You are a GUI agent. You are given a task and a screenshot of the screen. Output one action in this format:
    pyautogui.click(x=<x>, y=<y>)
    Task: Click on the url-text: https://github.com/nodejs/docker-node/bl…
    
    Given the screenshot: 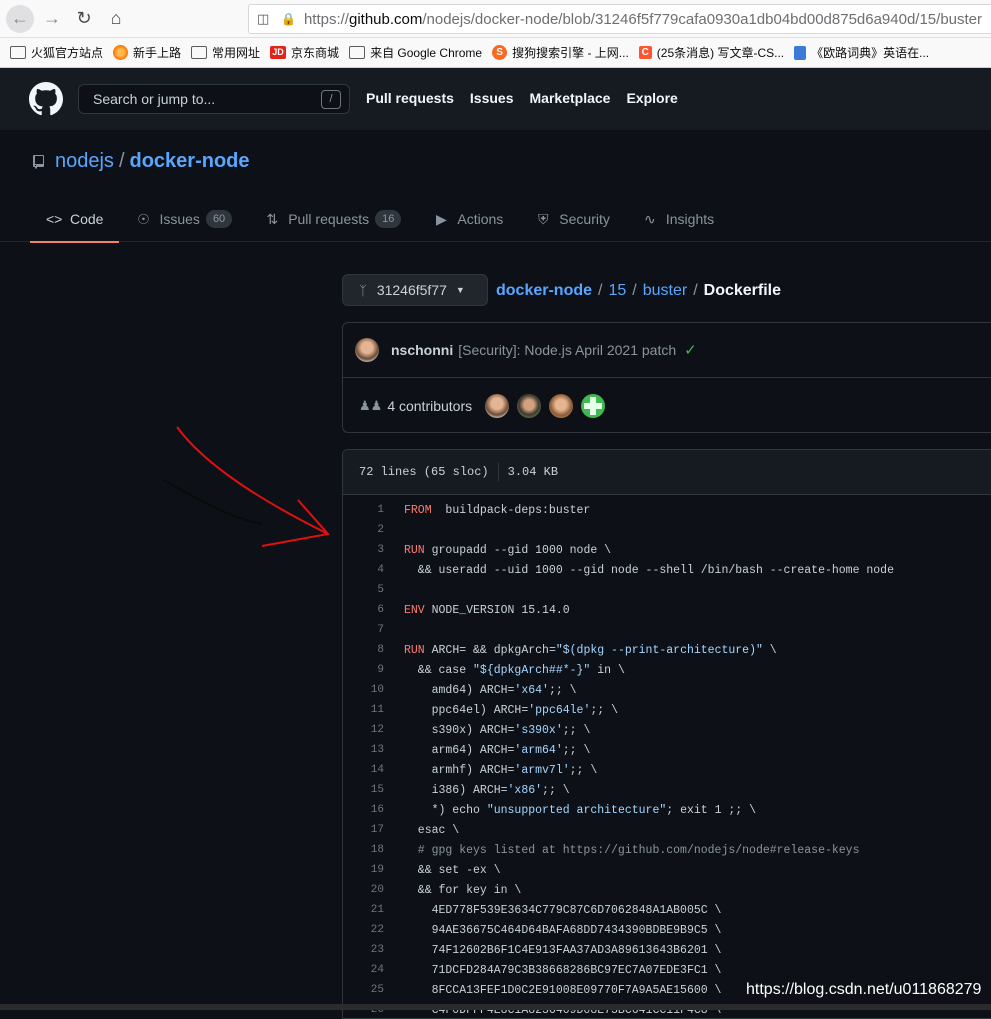 What is the action you would take?
    pyautogui.click(x=643, y=19)
    